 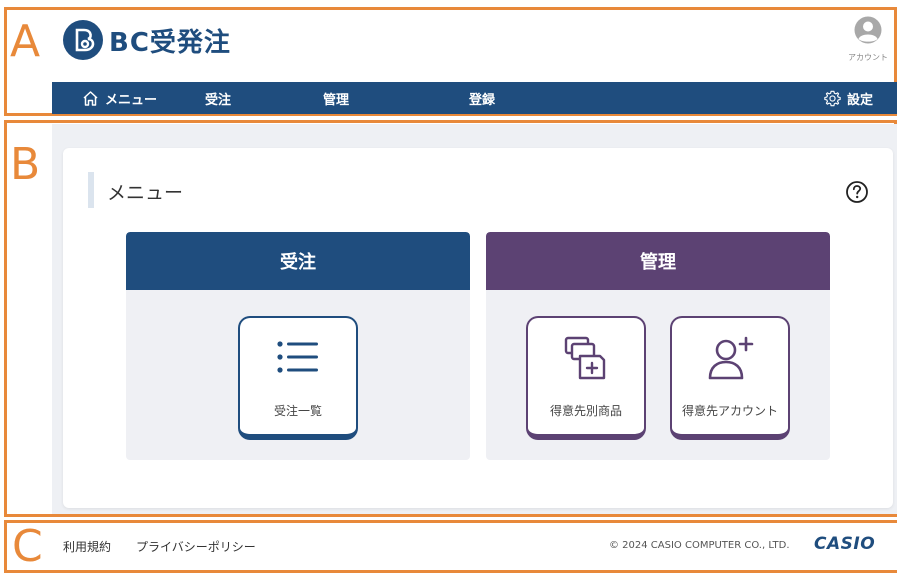 What do you see at coordinates (699, 545) in the screenshot?
I see `copyright-text: © 2024 CASIO COMPUTER CO., LTD.` at bounding box center [699, 545].